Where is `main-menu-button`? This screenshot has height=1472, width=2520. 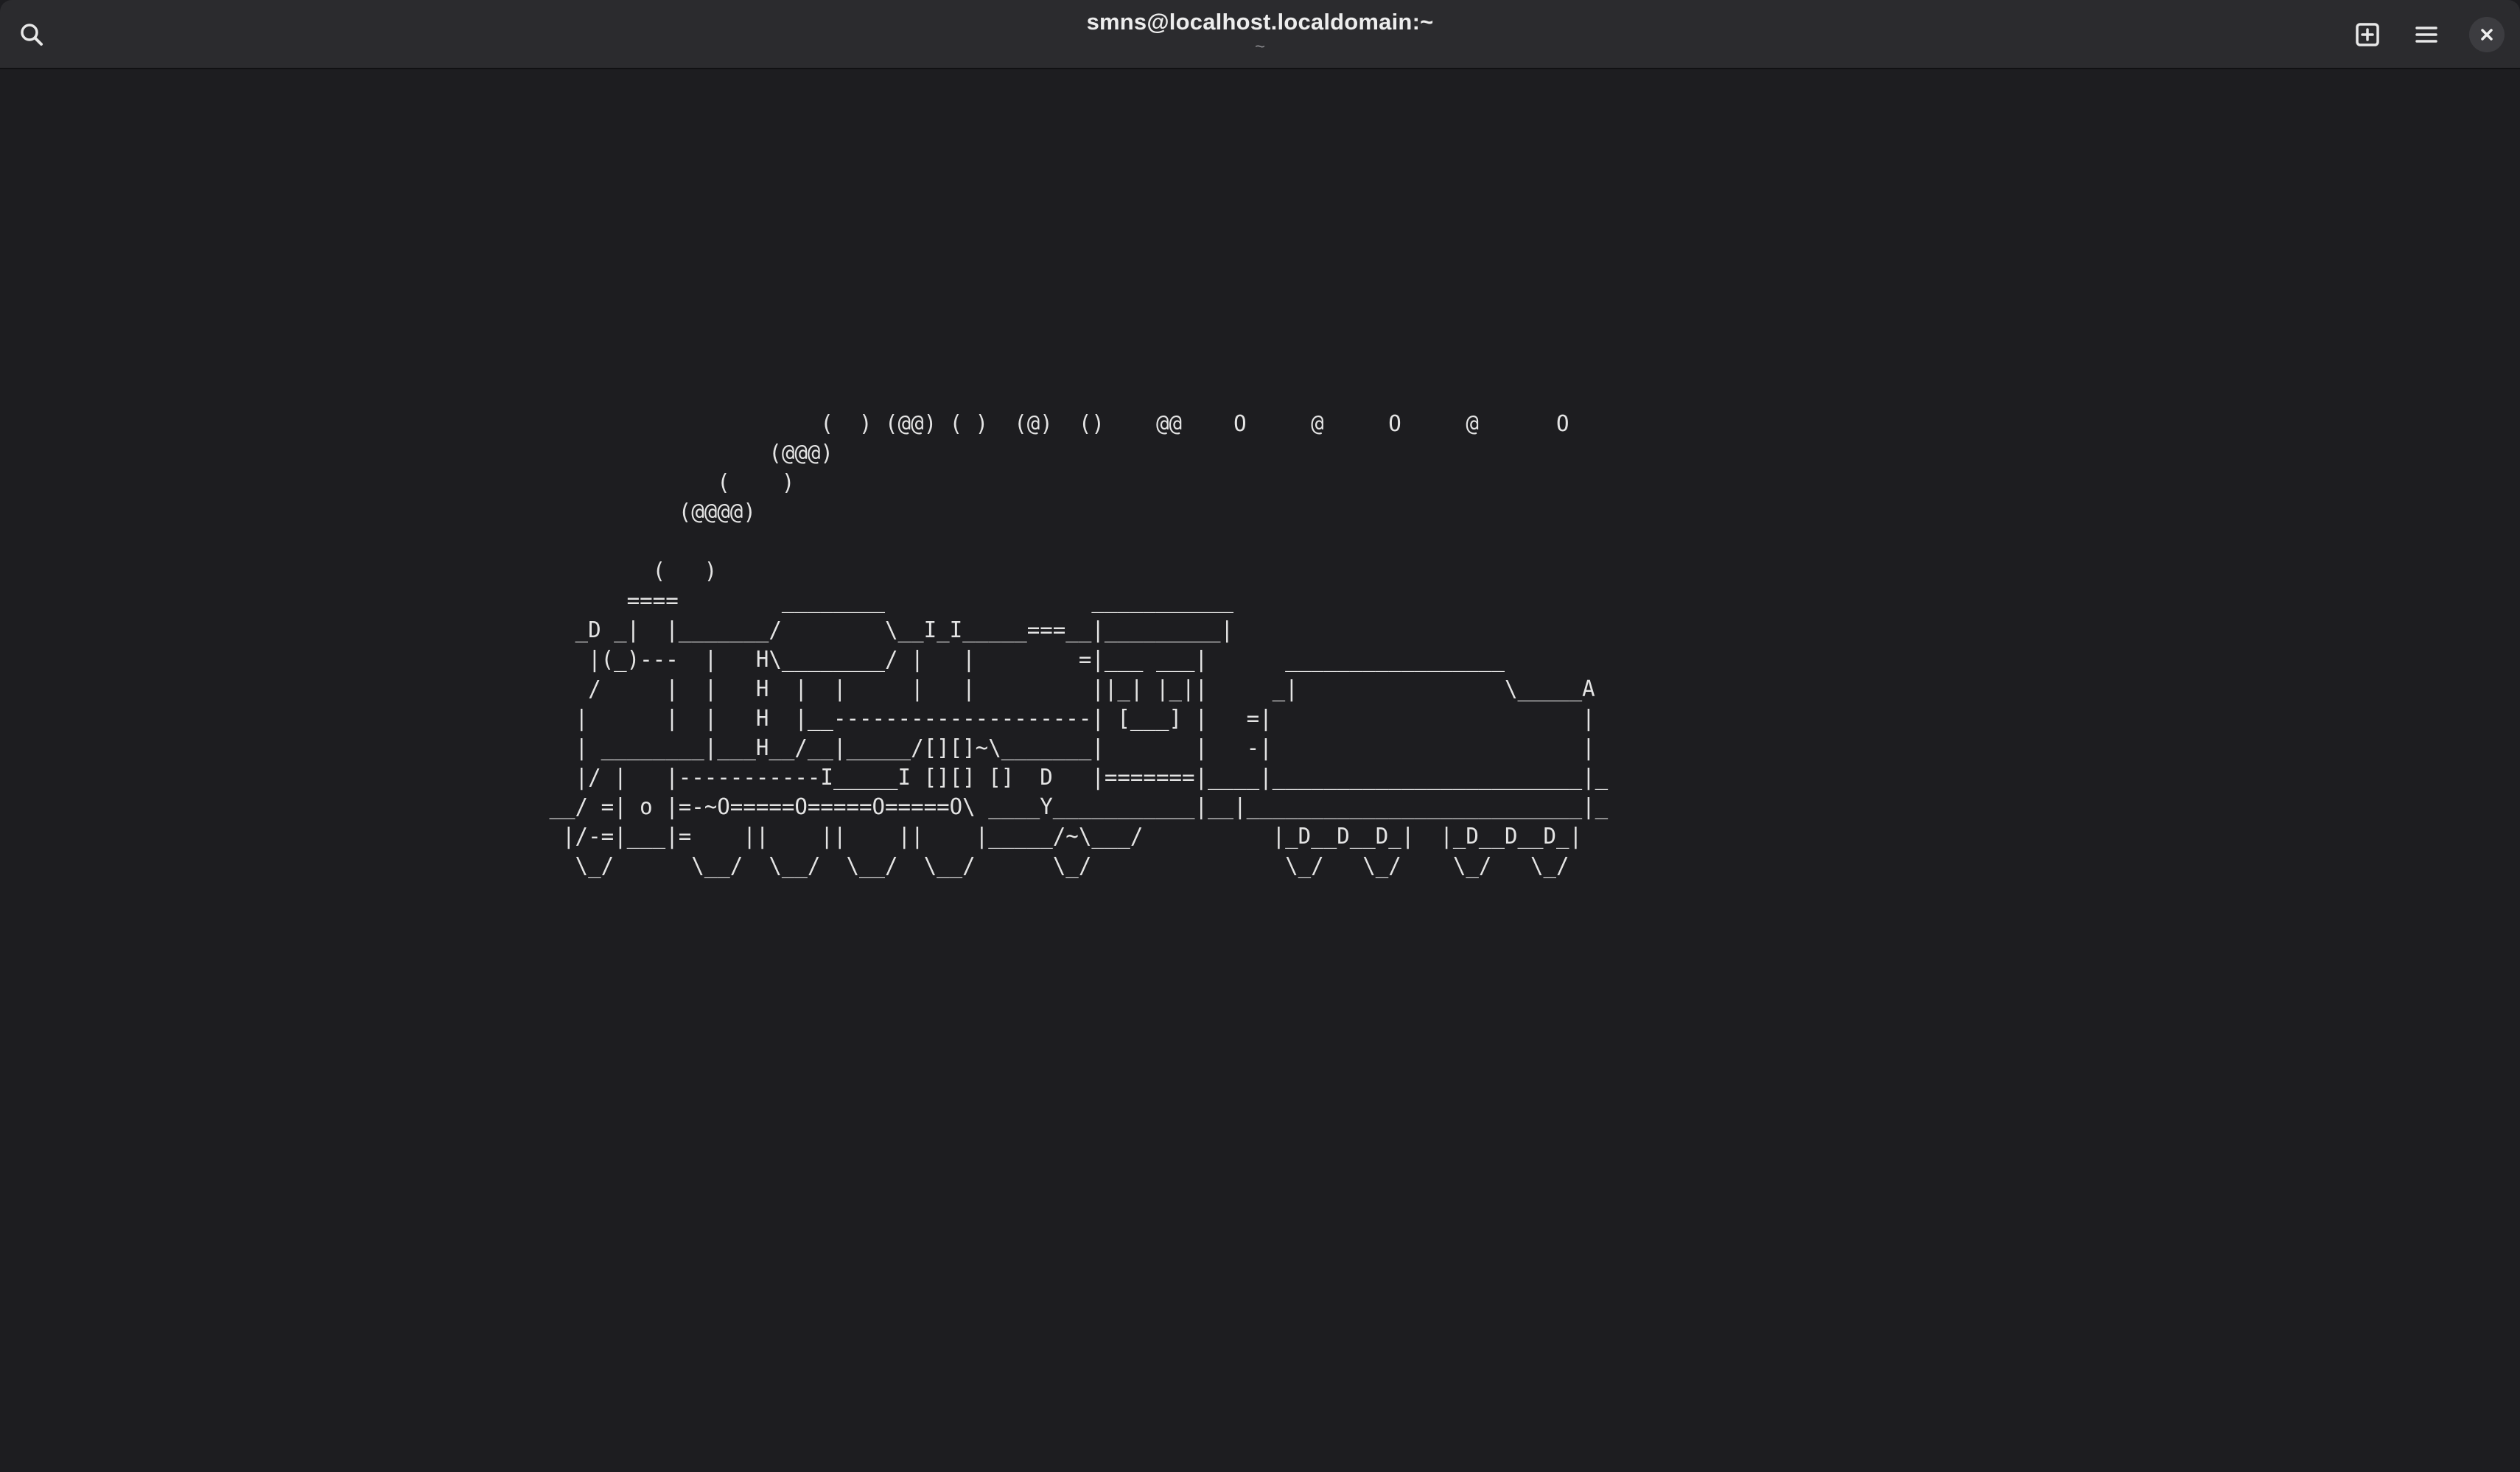
main-menu-button is located at coordinates (2426, 35).